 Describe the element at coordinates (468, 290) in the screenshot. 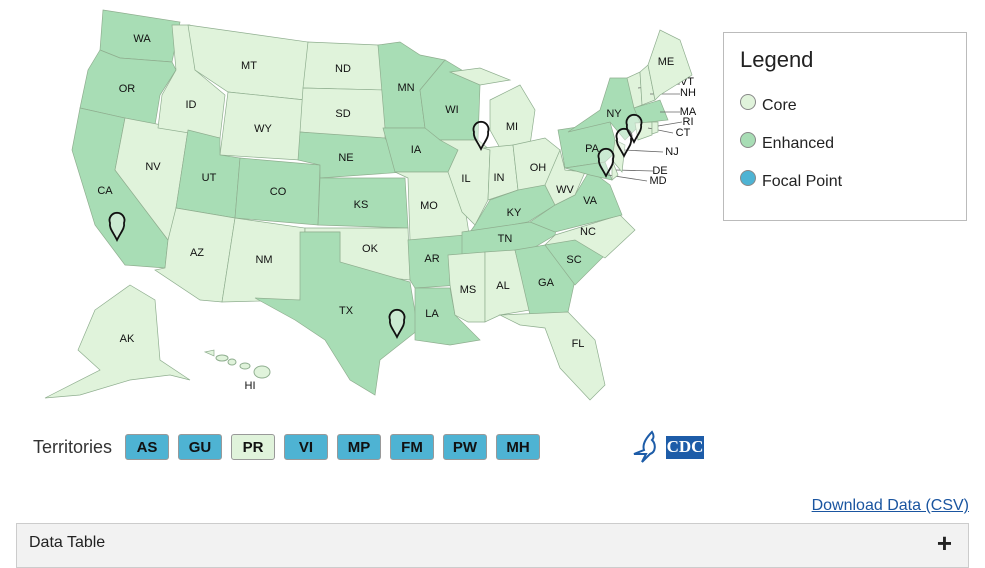

I see `state-label-MS: MS` at that location.